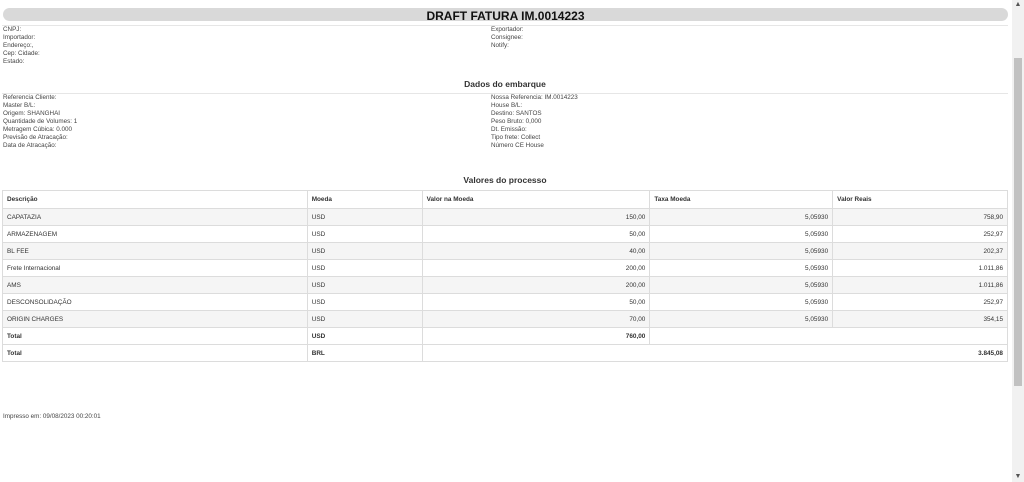 This screenshot has width=1024, height=482. I want to click on zip-city-label: Cep: Cidade:, so click(21, 53).